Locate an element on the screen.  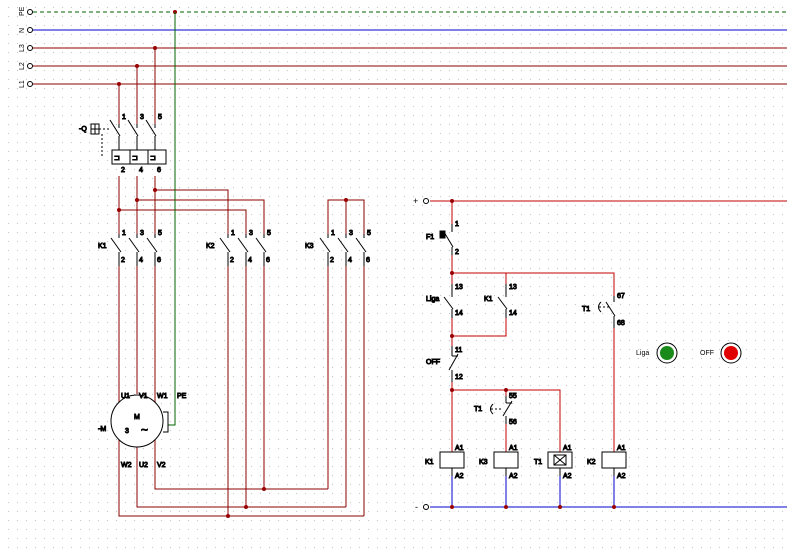
k1-aux-t1: 13 is located at coordinates (513, 287).